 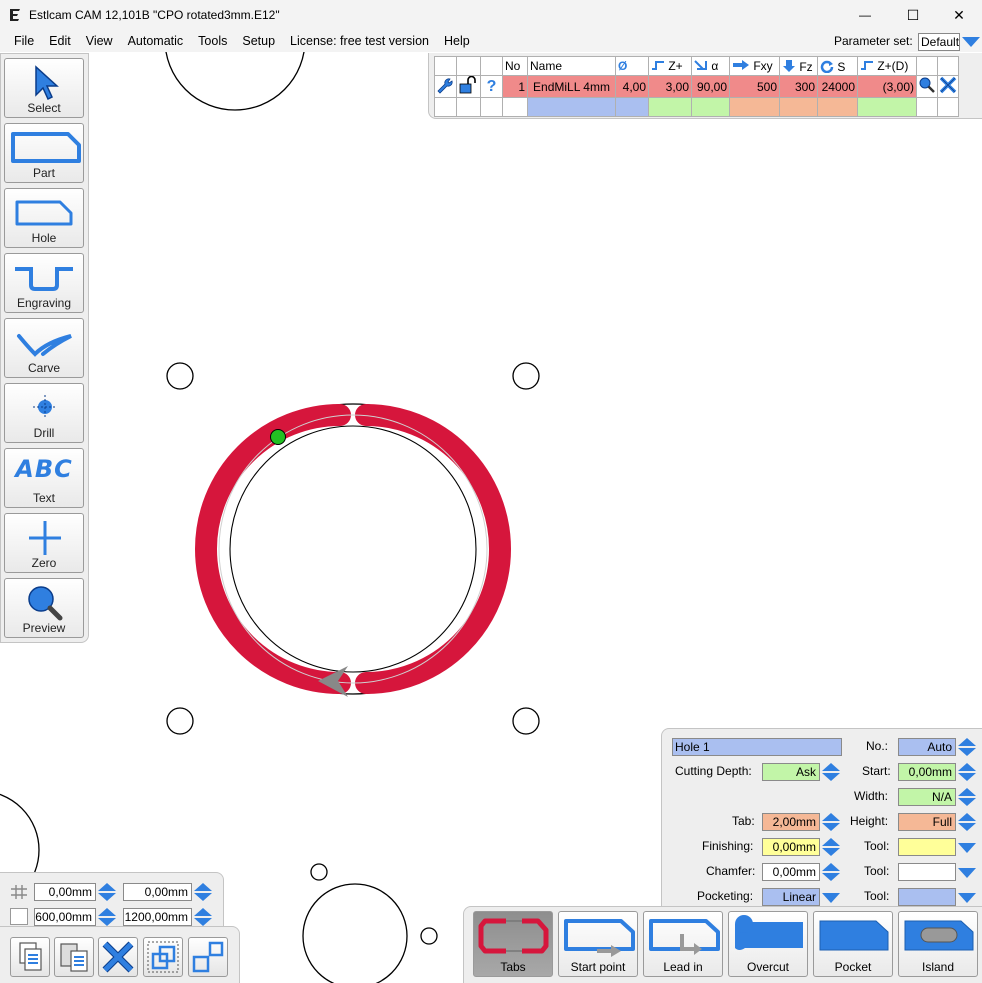 What do you see at coordinates (927, 897) in the screenshot?
I see `pocketing-tool-select` at bounding box center [927, 897].